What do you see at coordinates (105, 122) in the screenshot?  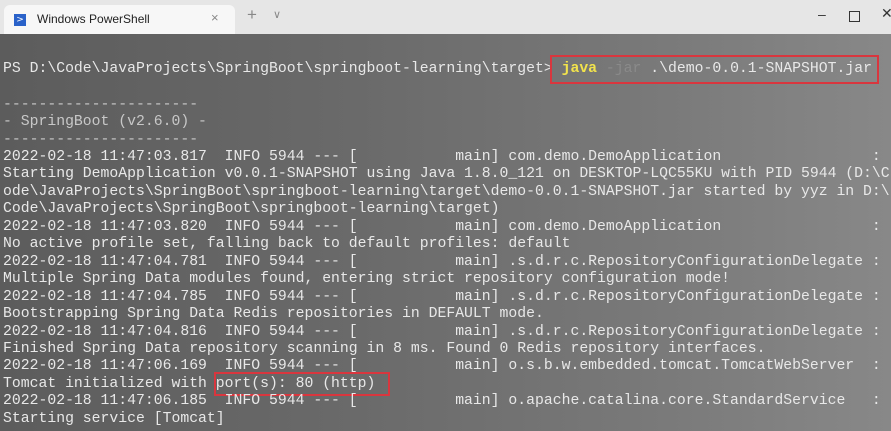 I see `banner-line: - SpringBoot (v2.6.0) -` at bounding box center [105, 122].